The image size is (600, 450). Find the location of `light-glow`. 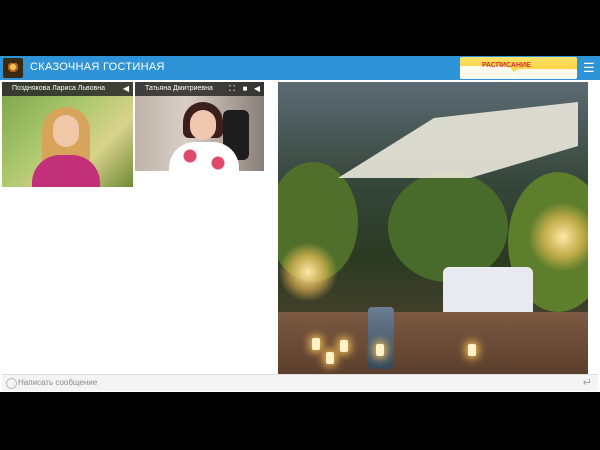

light-glow is located at coordinates (308, 272).